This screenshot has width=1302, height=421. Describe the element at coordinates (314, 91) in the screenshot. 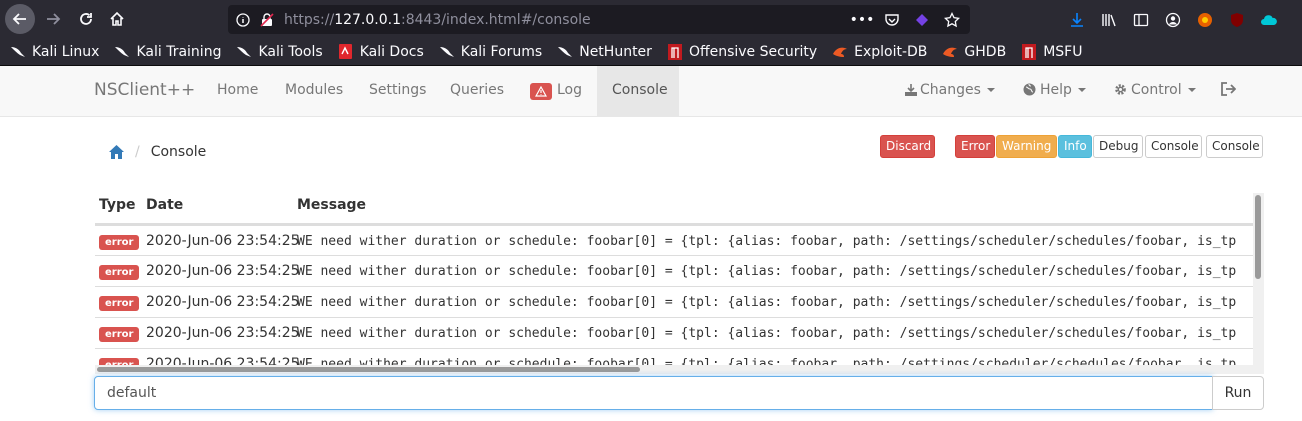

I see `nav-modules: Modules` at that location.